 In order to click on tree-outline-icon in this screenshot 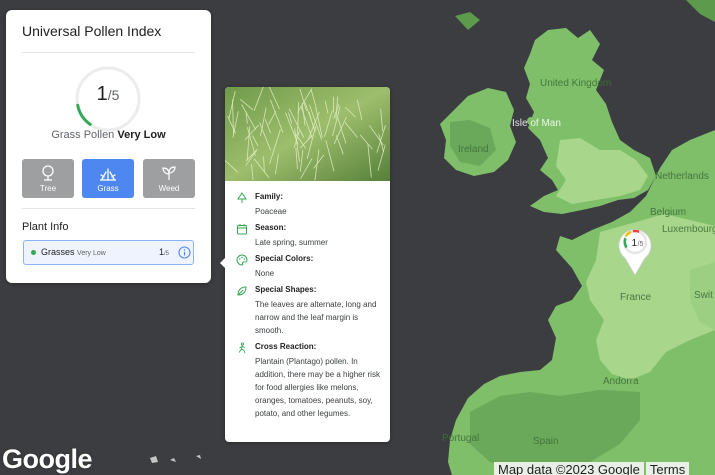, I will do `click(242, 197)`.